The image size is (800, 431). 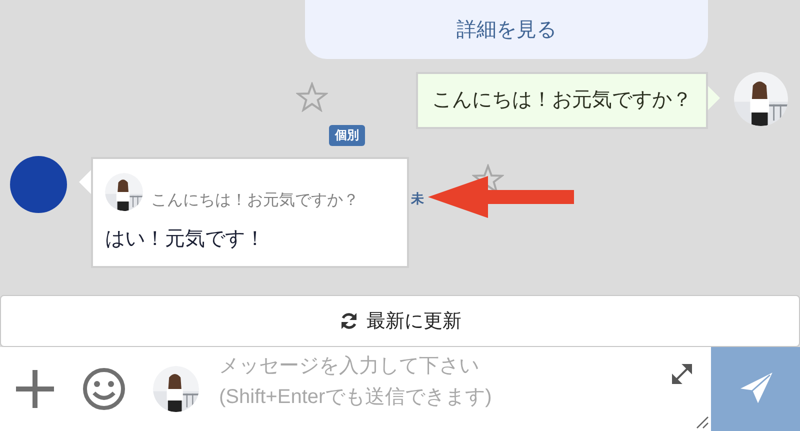 I want to click on resize-handle-icon, so click(x=702, y=422).